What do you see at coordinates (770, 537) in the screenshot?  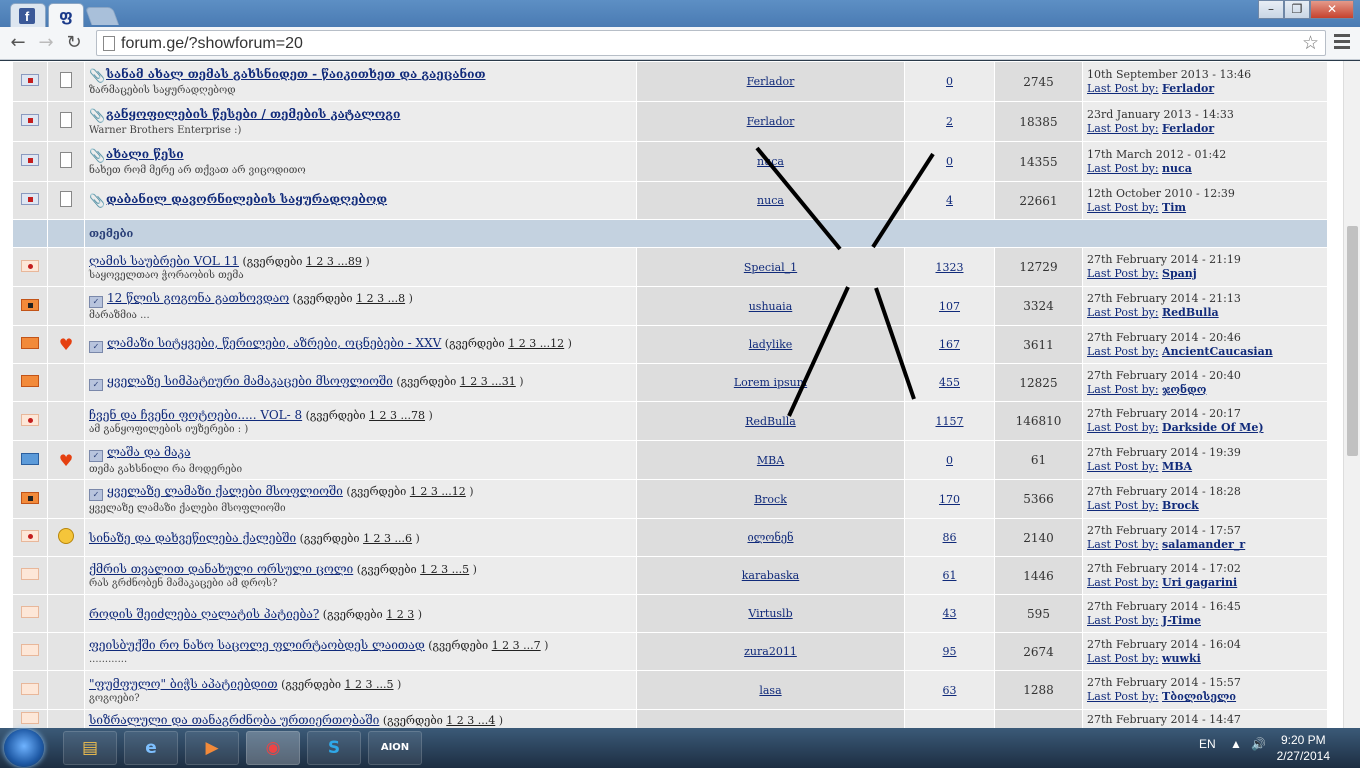 I see `author-link: ილონენ` at bounding box center [770, 537].